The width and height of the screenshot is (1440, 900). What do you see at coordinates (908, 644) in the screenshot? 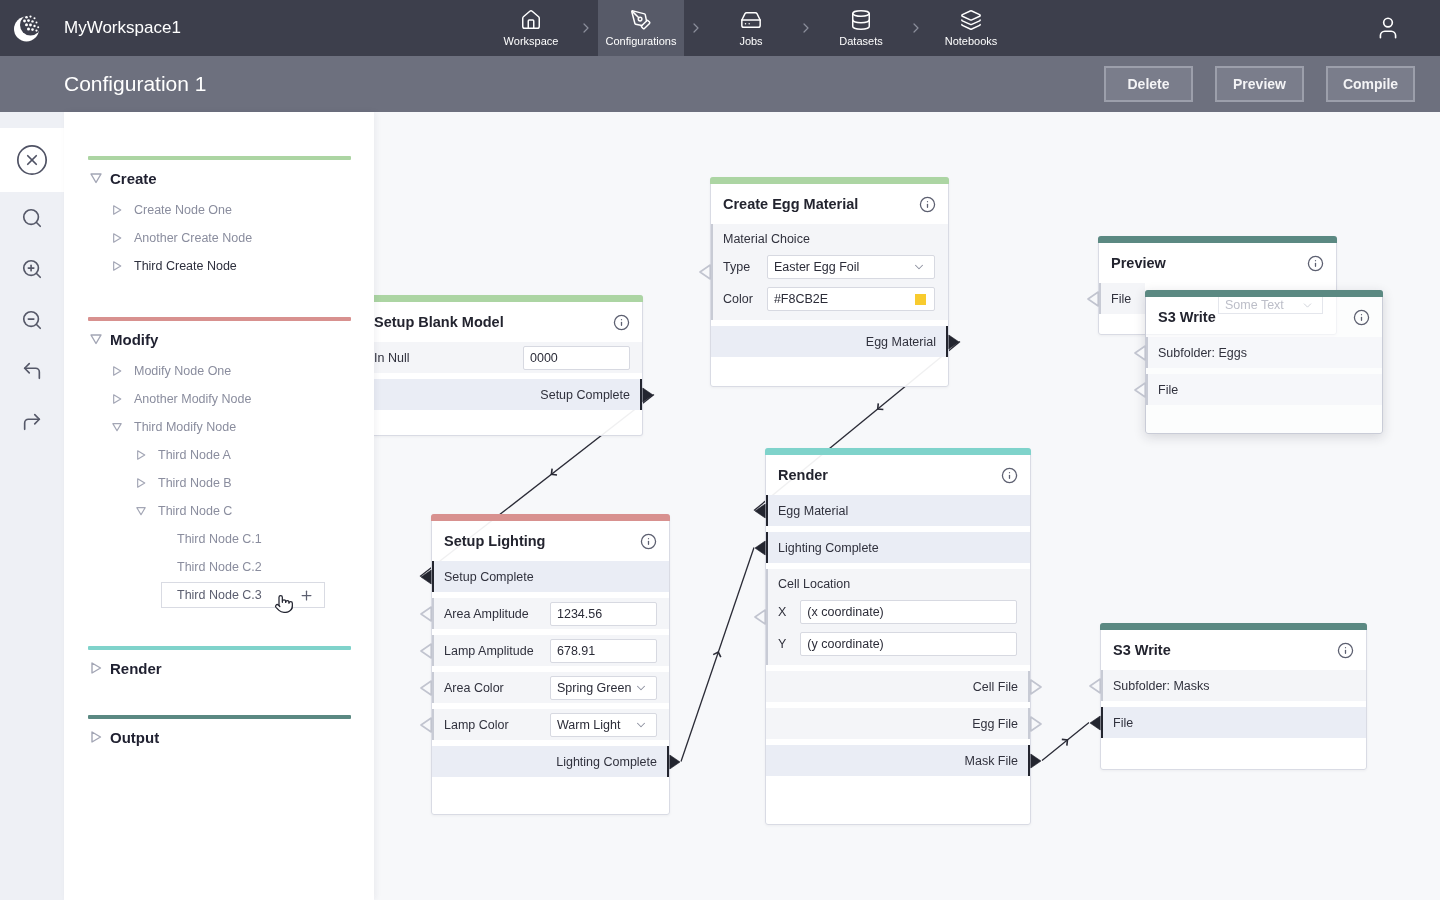
I see `input-field: (y coordinate)` at bounding box center [908, 644].